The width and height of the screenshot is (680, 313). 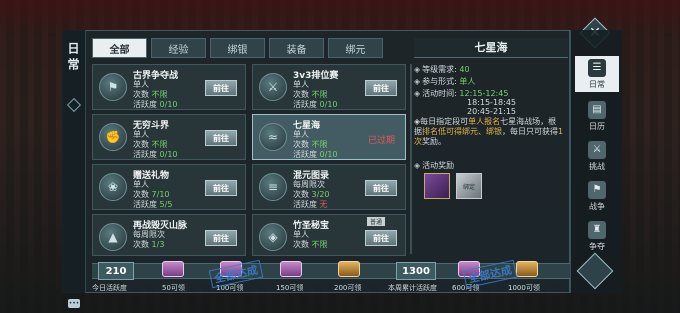 I want to click on nav-war: ⚑ 战争, so click(x=597, y=196).